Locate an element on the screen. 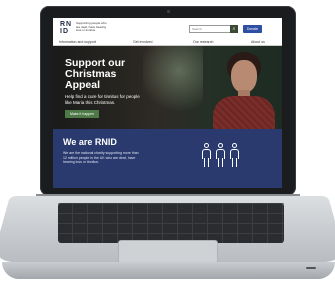 Image resolution: width=335 pixels, height=287 pixels. search-icon: ⌕ is located at coordinates (234, 29).